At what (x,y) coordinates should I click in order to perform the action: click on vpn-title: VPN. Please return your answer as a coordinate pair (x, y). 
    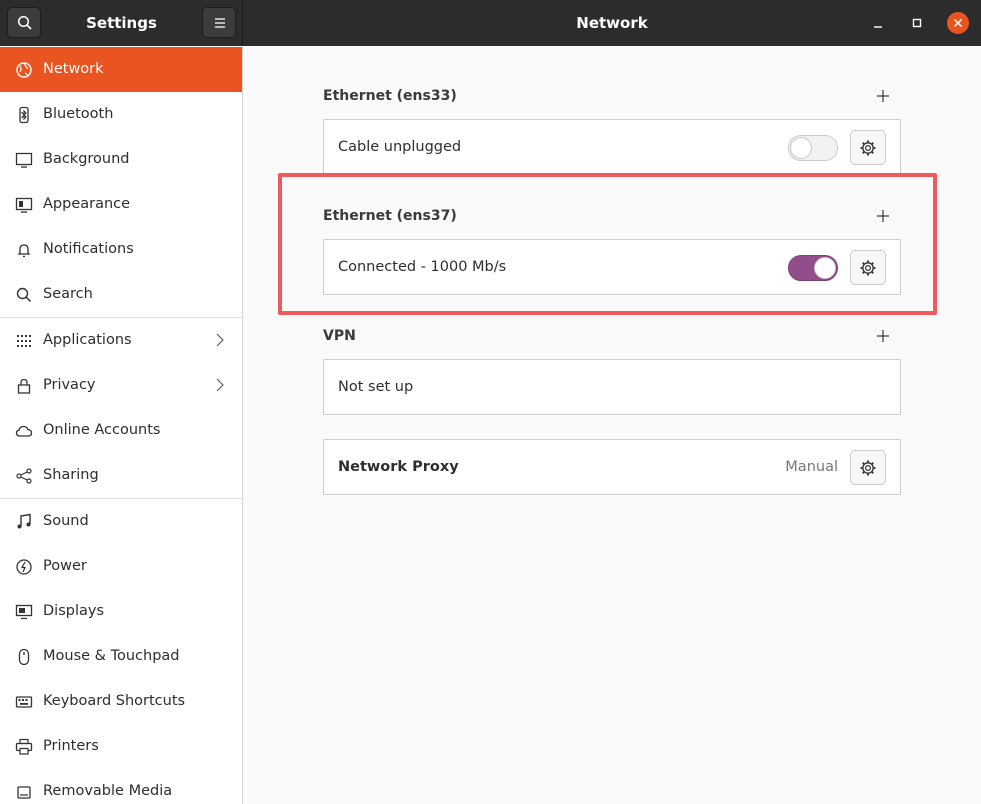
    Looking at the image, I should click on (339, 336).